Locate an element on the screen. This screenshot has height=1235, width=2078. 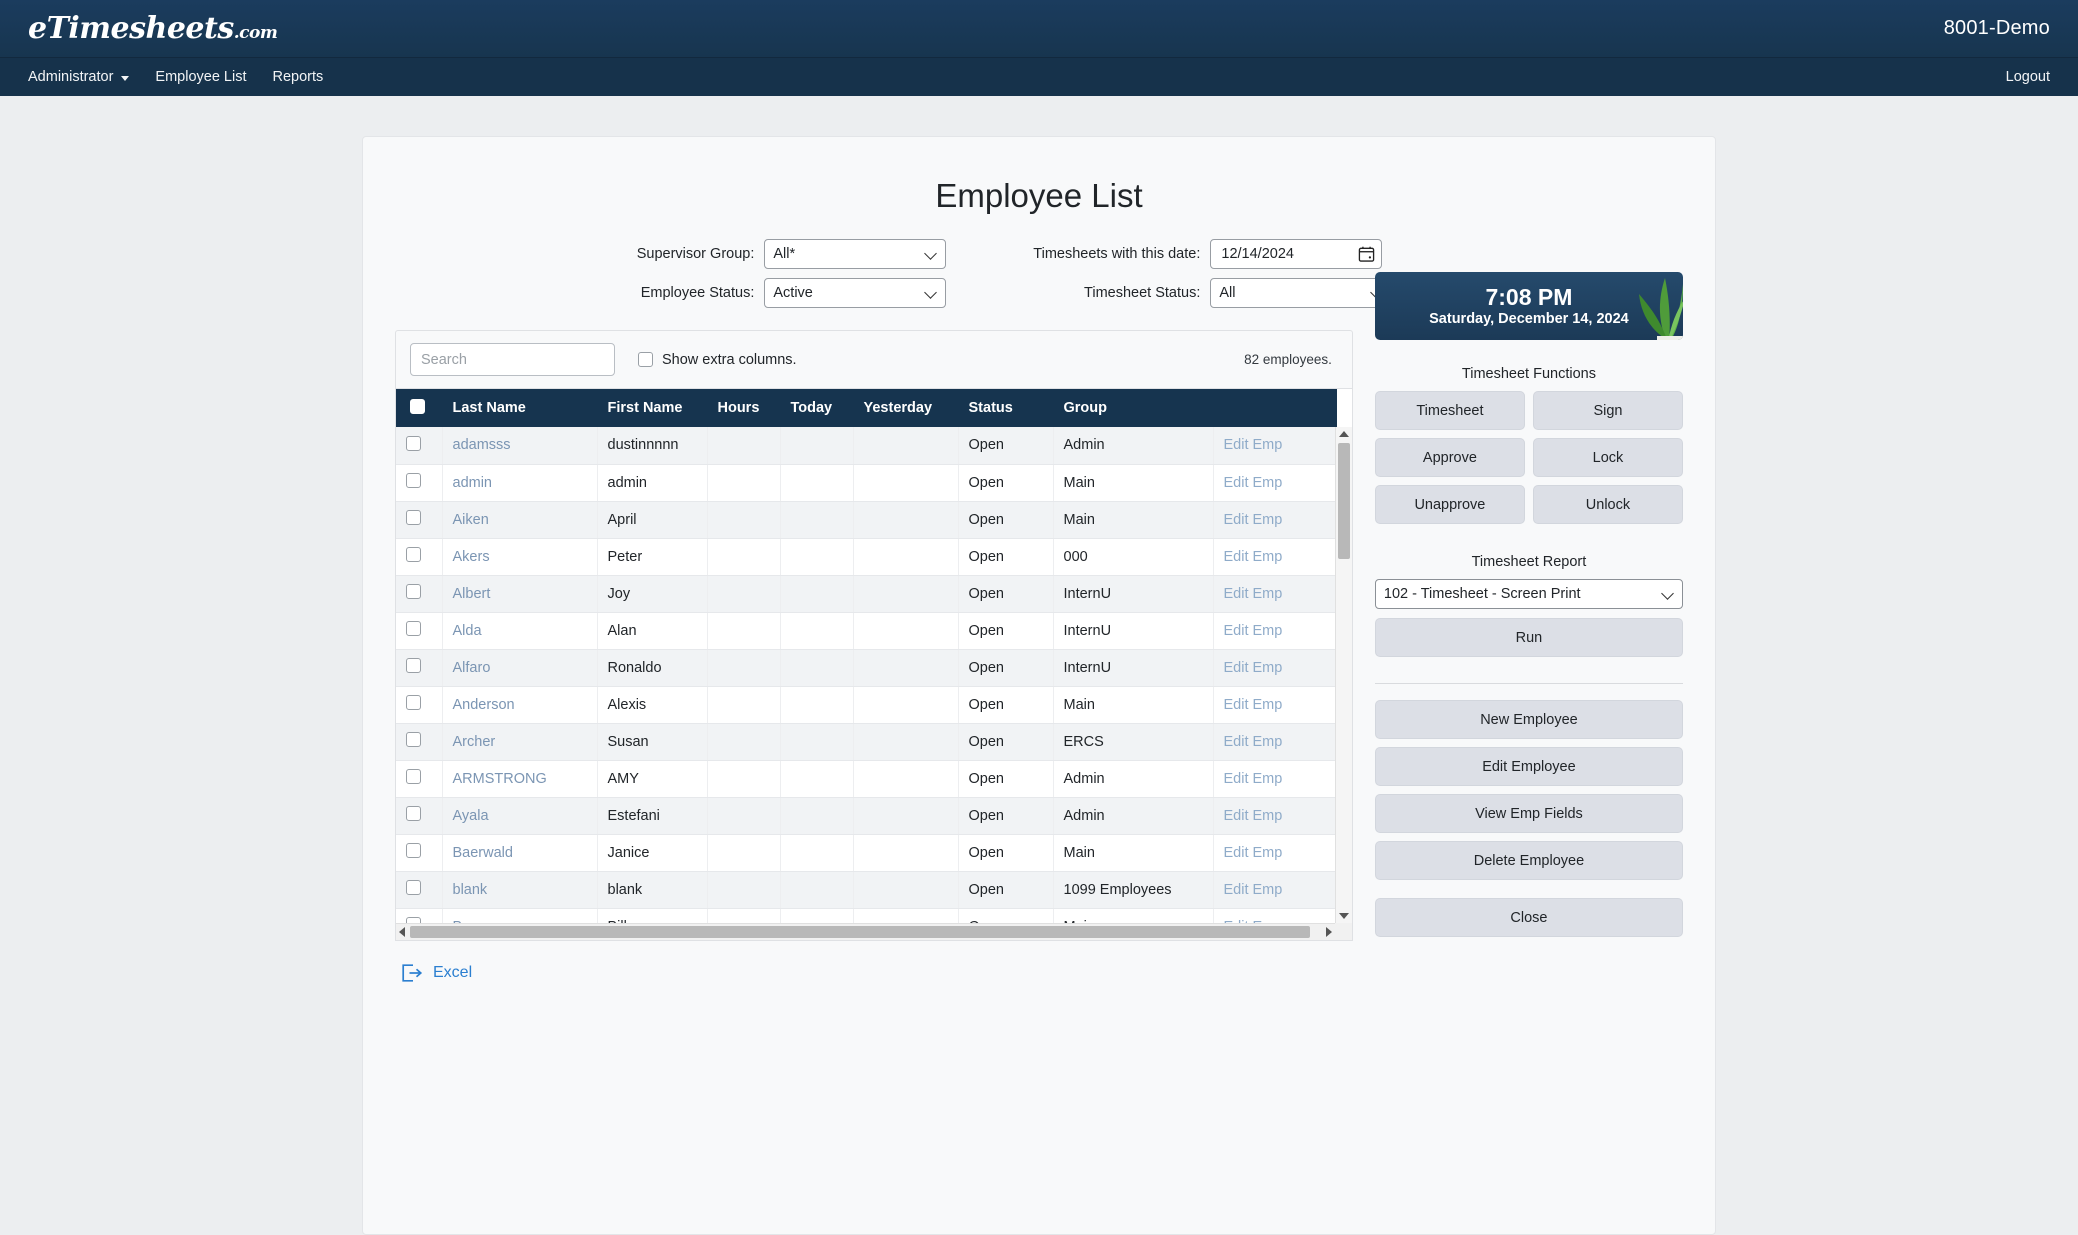
timesheet-status-select: All is located at coordinates (1301, 293).